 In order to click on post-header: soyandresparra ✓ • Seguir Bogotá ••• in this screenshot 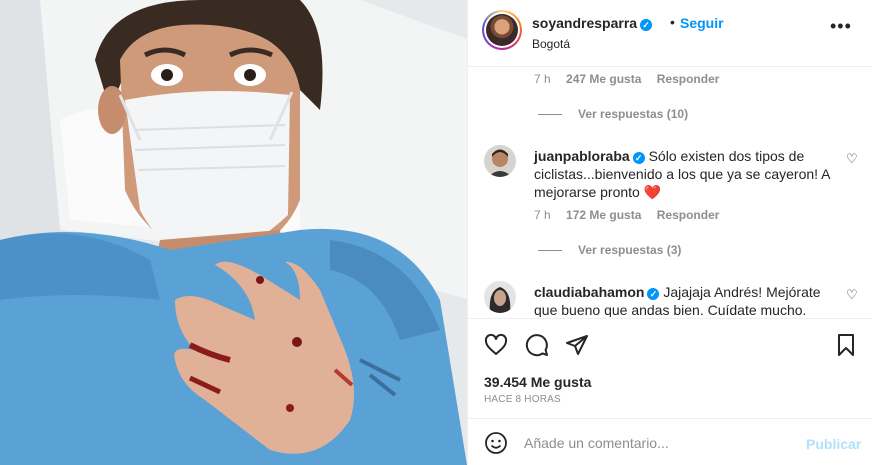, I will do `click(670, 33)`.